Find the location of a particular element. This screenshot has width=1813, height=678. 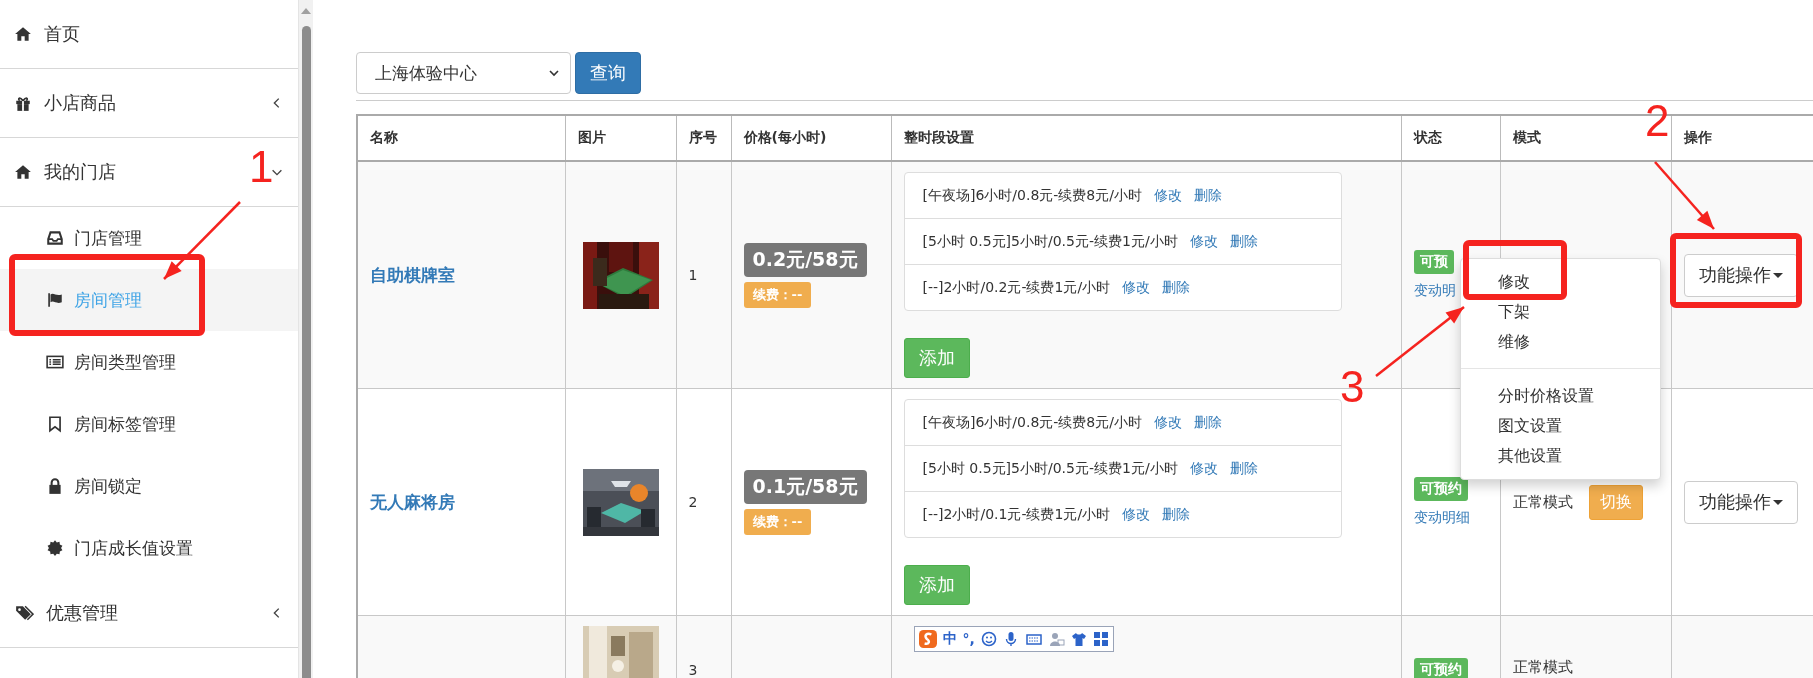

inbox-icon is located at coordinates (55, 238).